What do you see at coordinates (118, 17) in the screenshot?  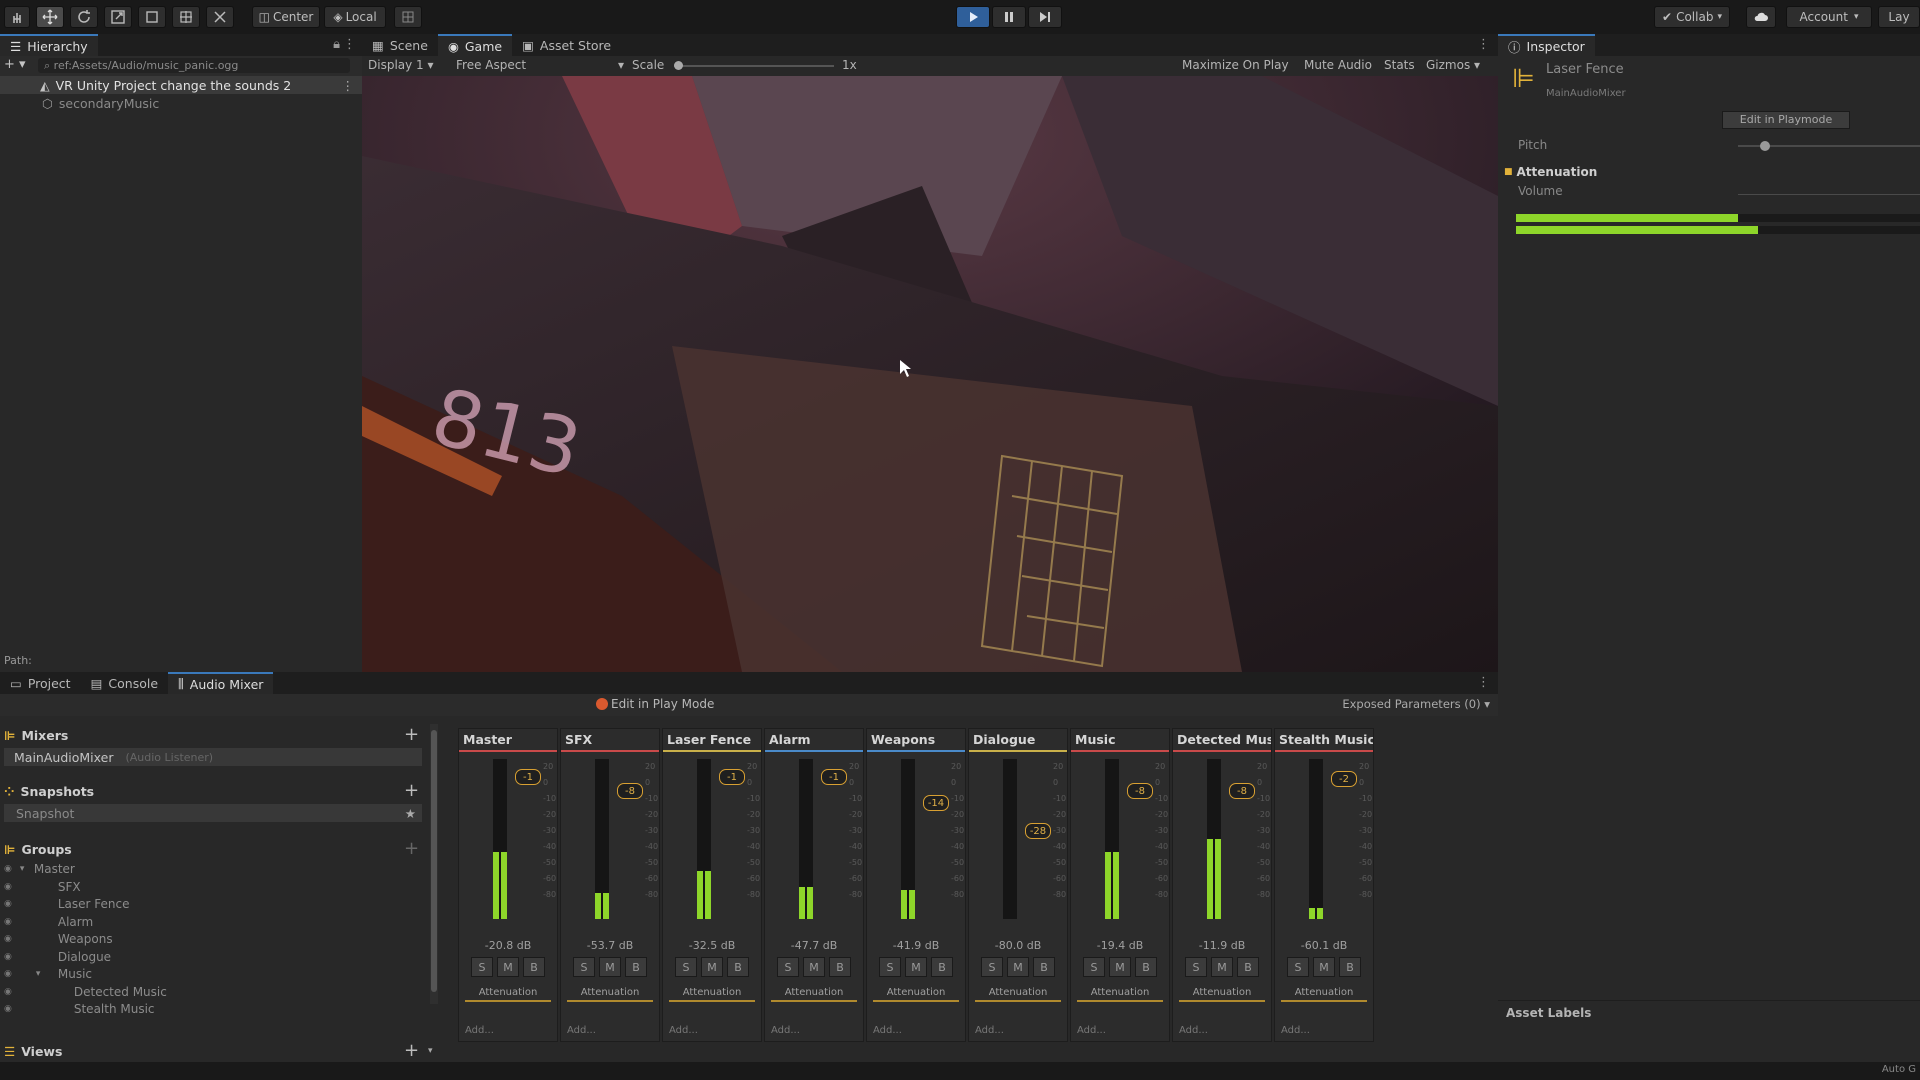 I see `scale-tool-icon` at bounding box center [118, 17].